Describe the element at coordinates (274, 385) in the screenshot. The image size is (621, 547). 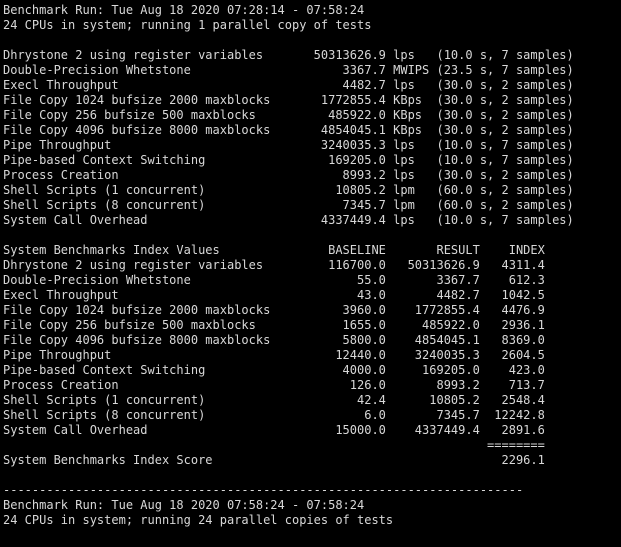
I see `index-table-row: Process Creation 126.0 8993.2 713.7` at that location.